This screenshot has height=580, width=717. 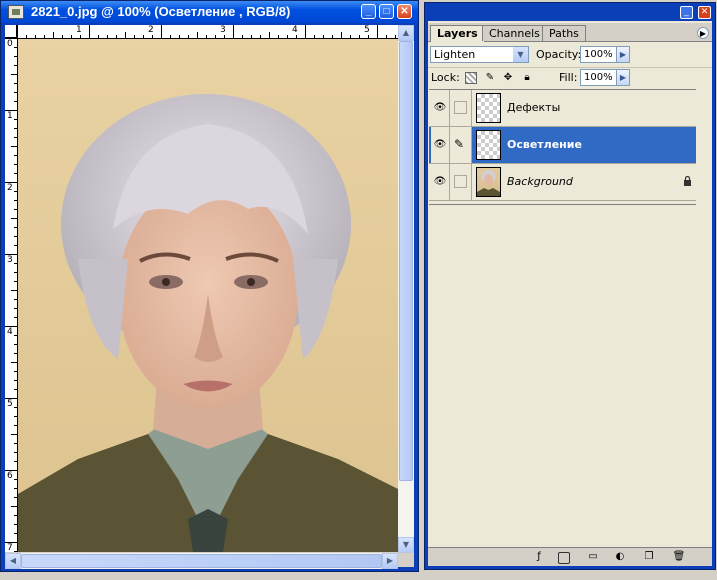 I want to click on ruler-h-label: 4, so click(x=295, y=30).